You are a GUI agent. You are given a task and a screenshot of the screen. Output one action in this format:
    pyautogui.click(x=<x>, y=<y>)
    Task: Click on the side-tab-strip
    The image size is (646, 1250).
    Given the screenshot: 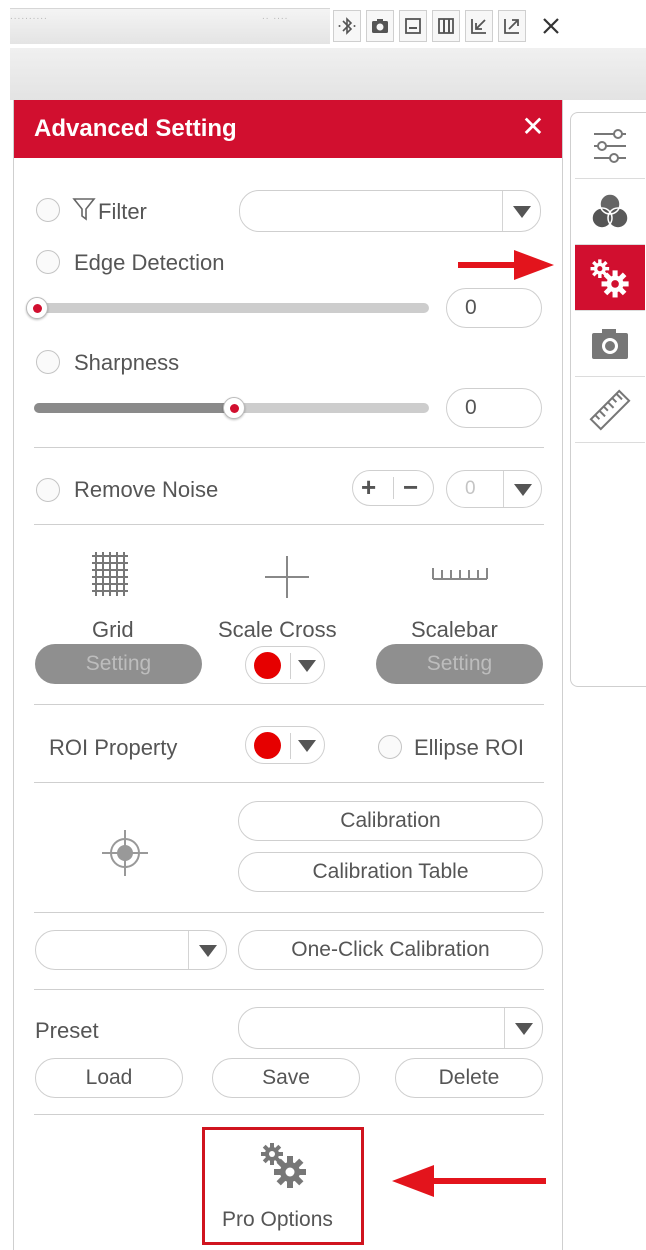 What is the action you would take?
    pyautogui.click(x=608, y=399)
    